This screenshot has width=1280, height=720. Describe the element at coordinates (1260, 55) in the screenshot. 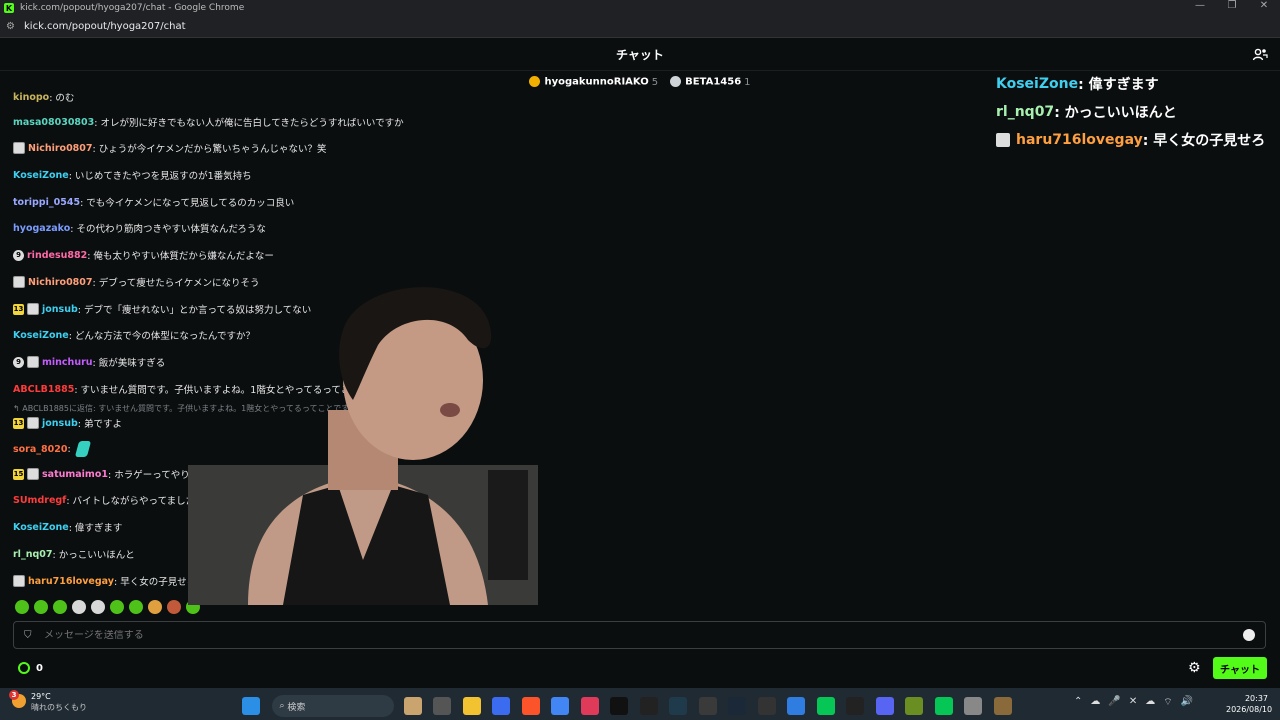

I see `users-icon` at that location.